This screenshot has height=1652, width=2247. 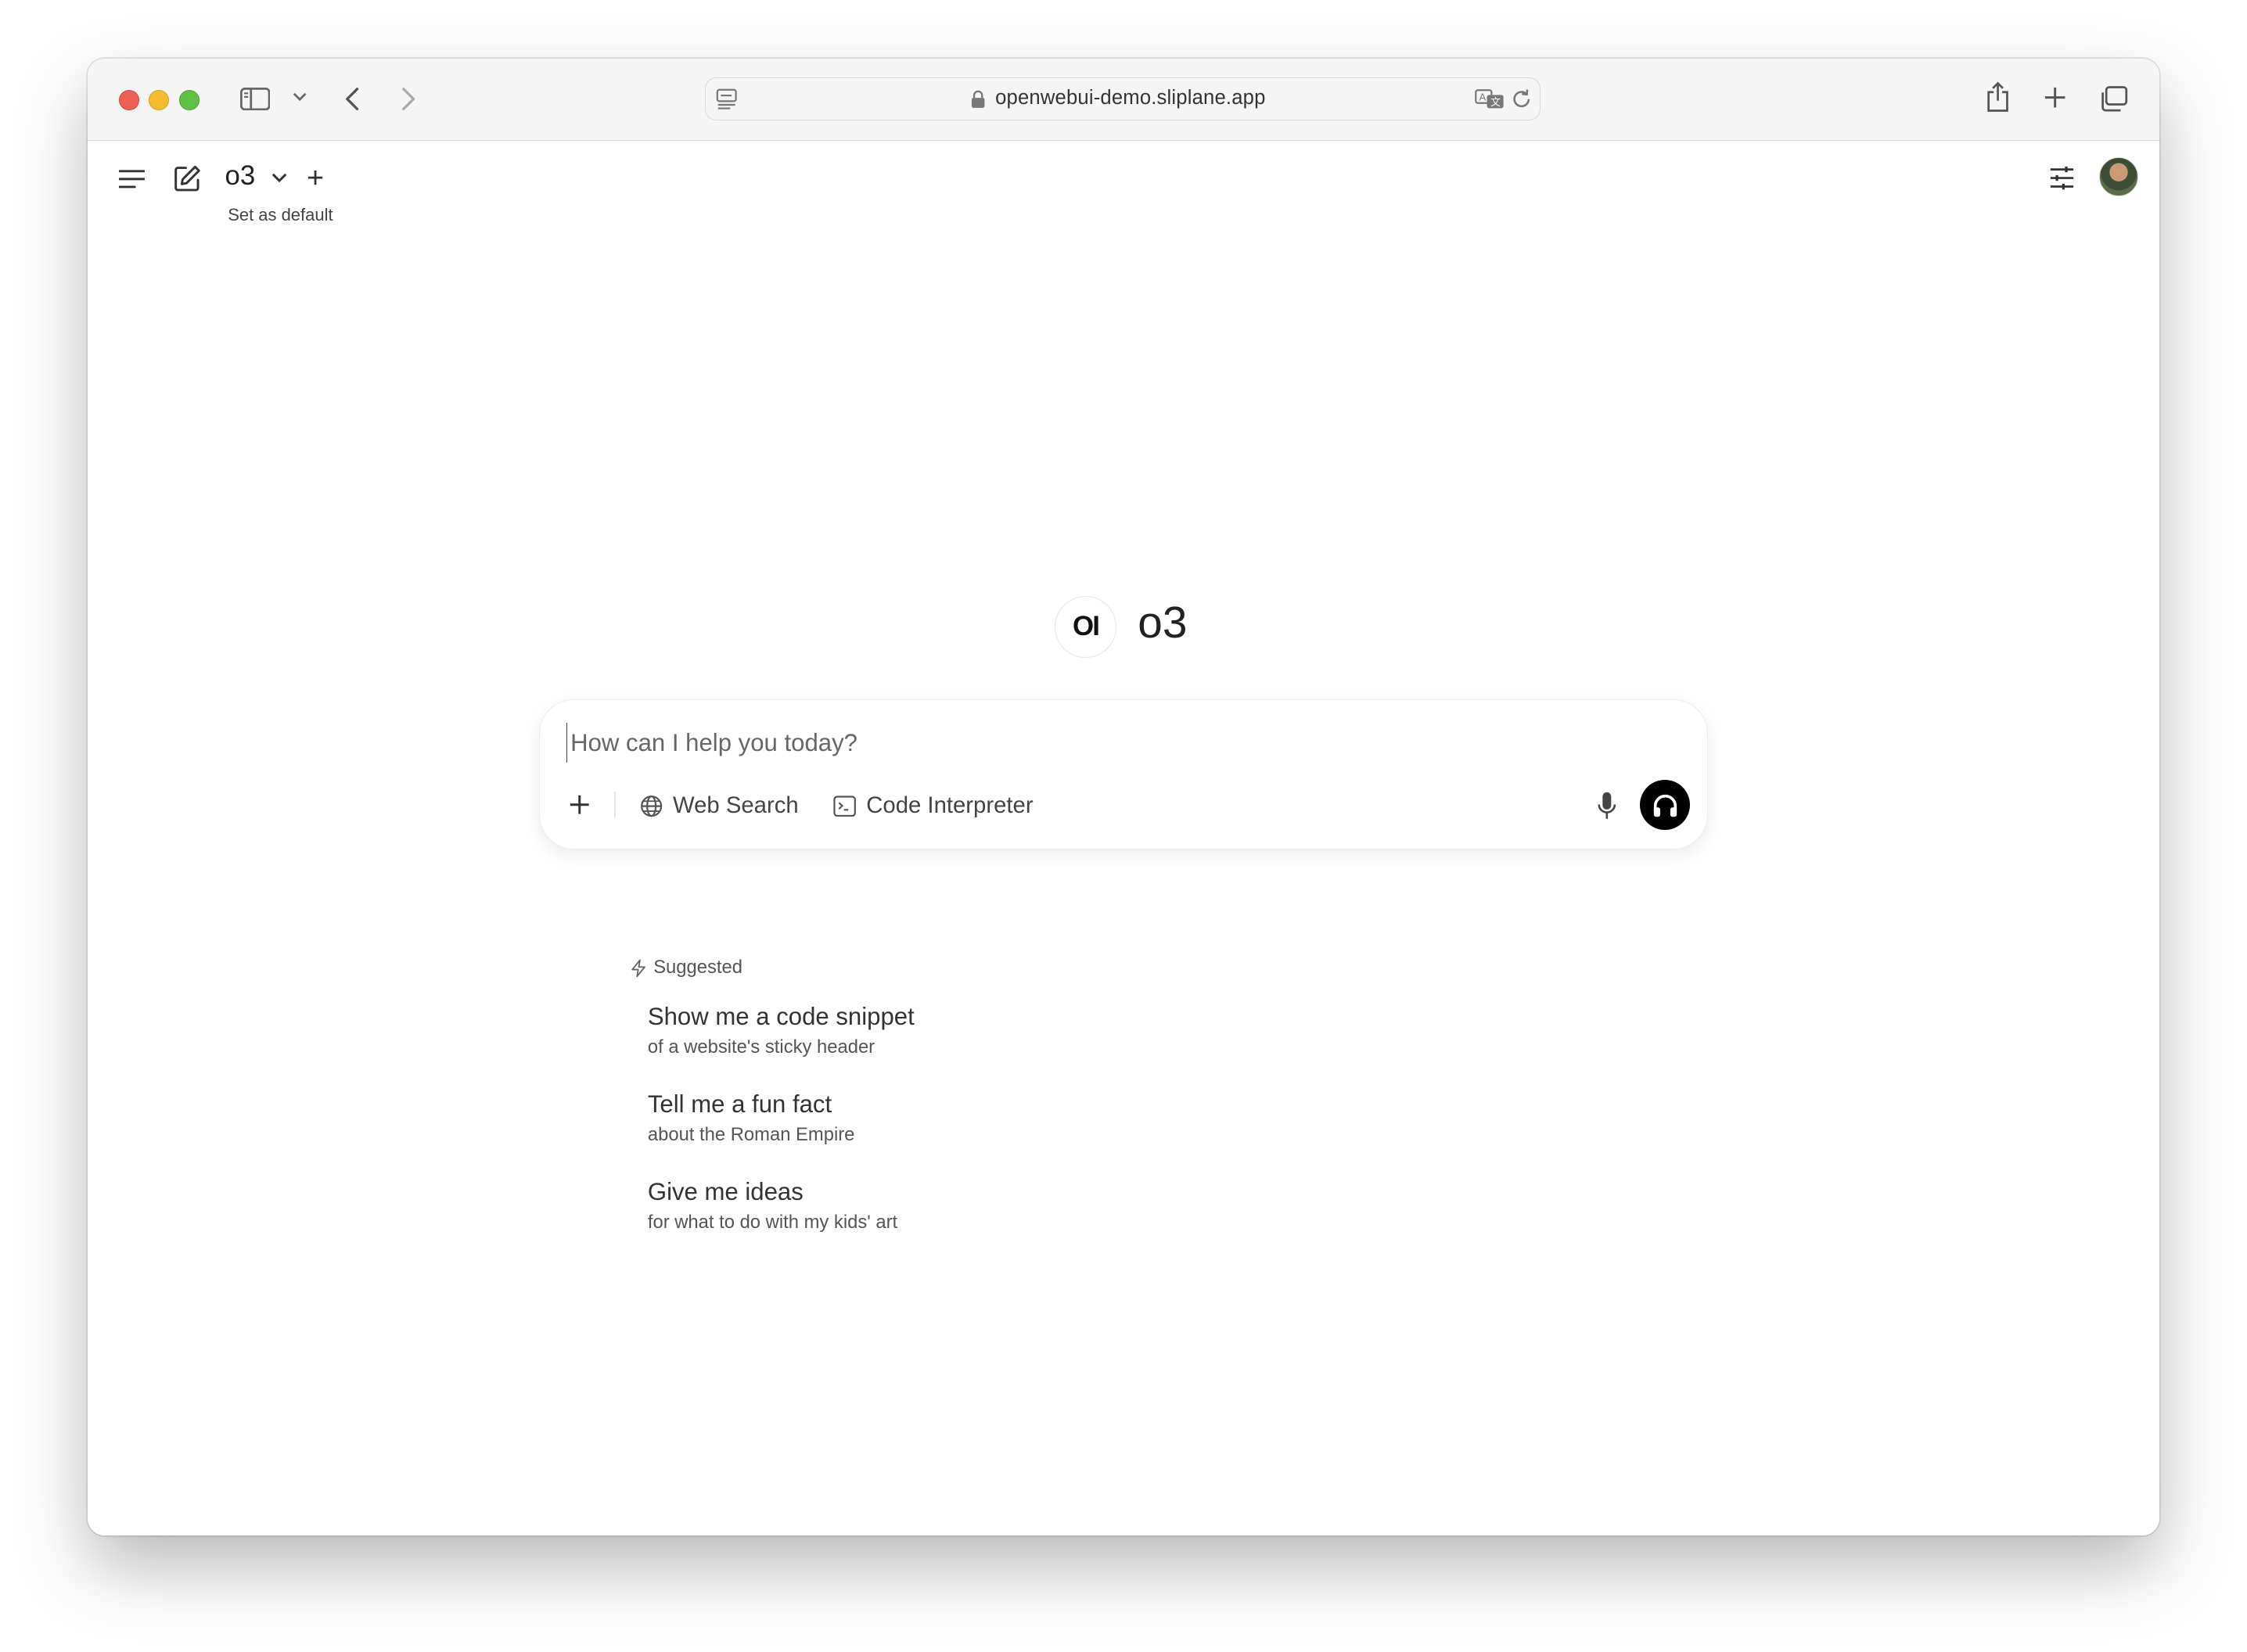 What do you see at coordinates (781, 1017) in the screenshot?
I see `suggestion-title: Show me a code snippet` at bounding box center [781, 1017].